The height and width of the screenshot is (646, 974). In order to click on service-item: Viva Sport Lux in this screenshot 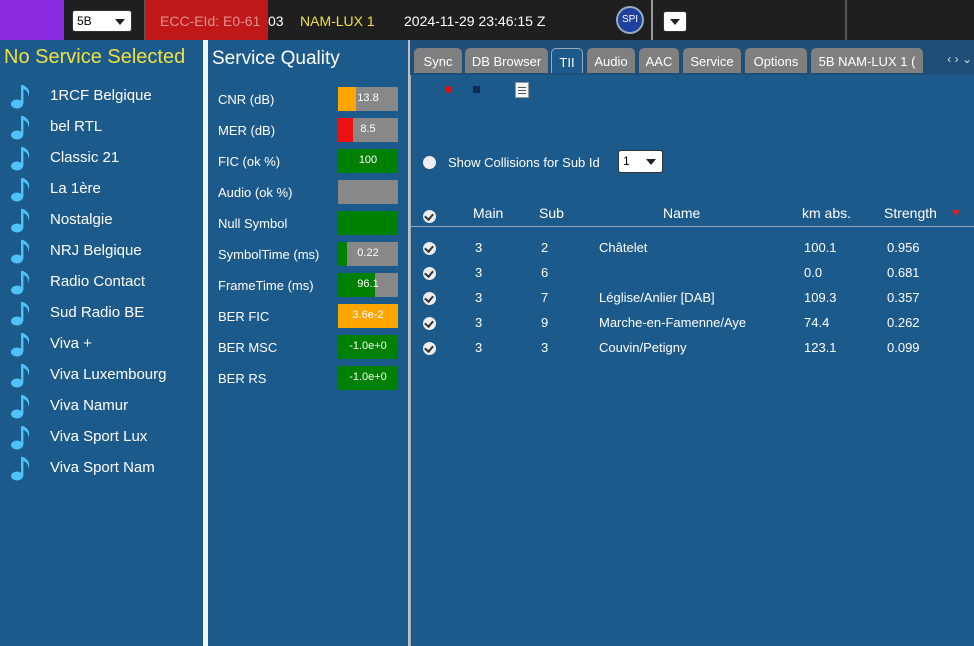, I will do `click(105, 437)`.